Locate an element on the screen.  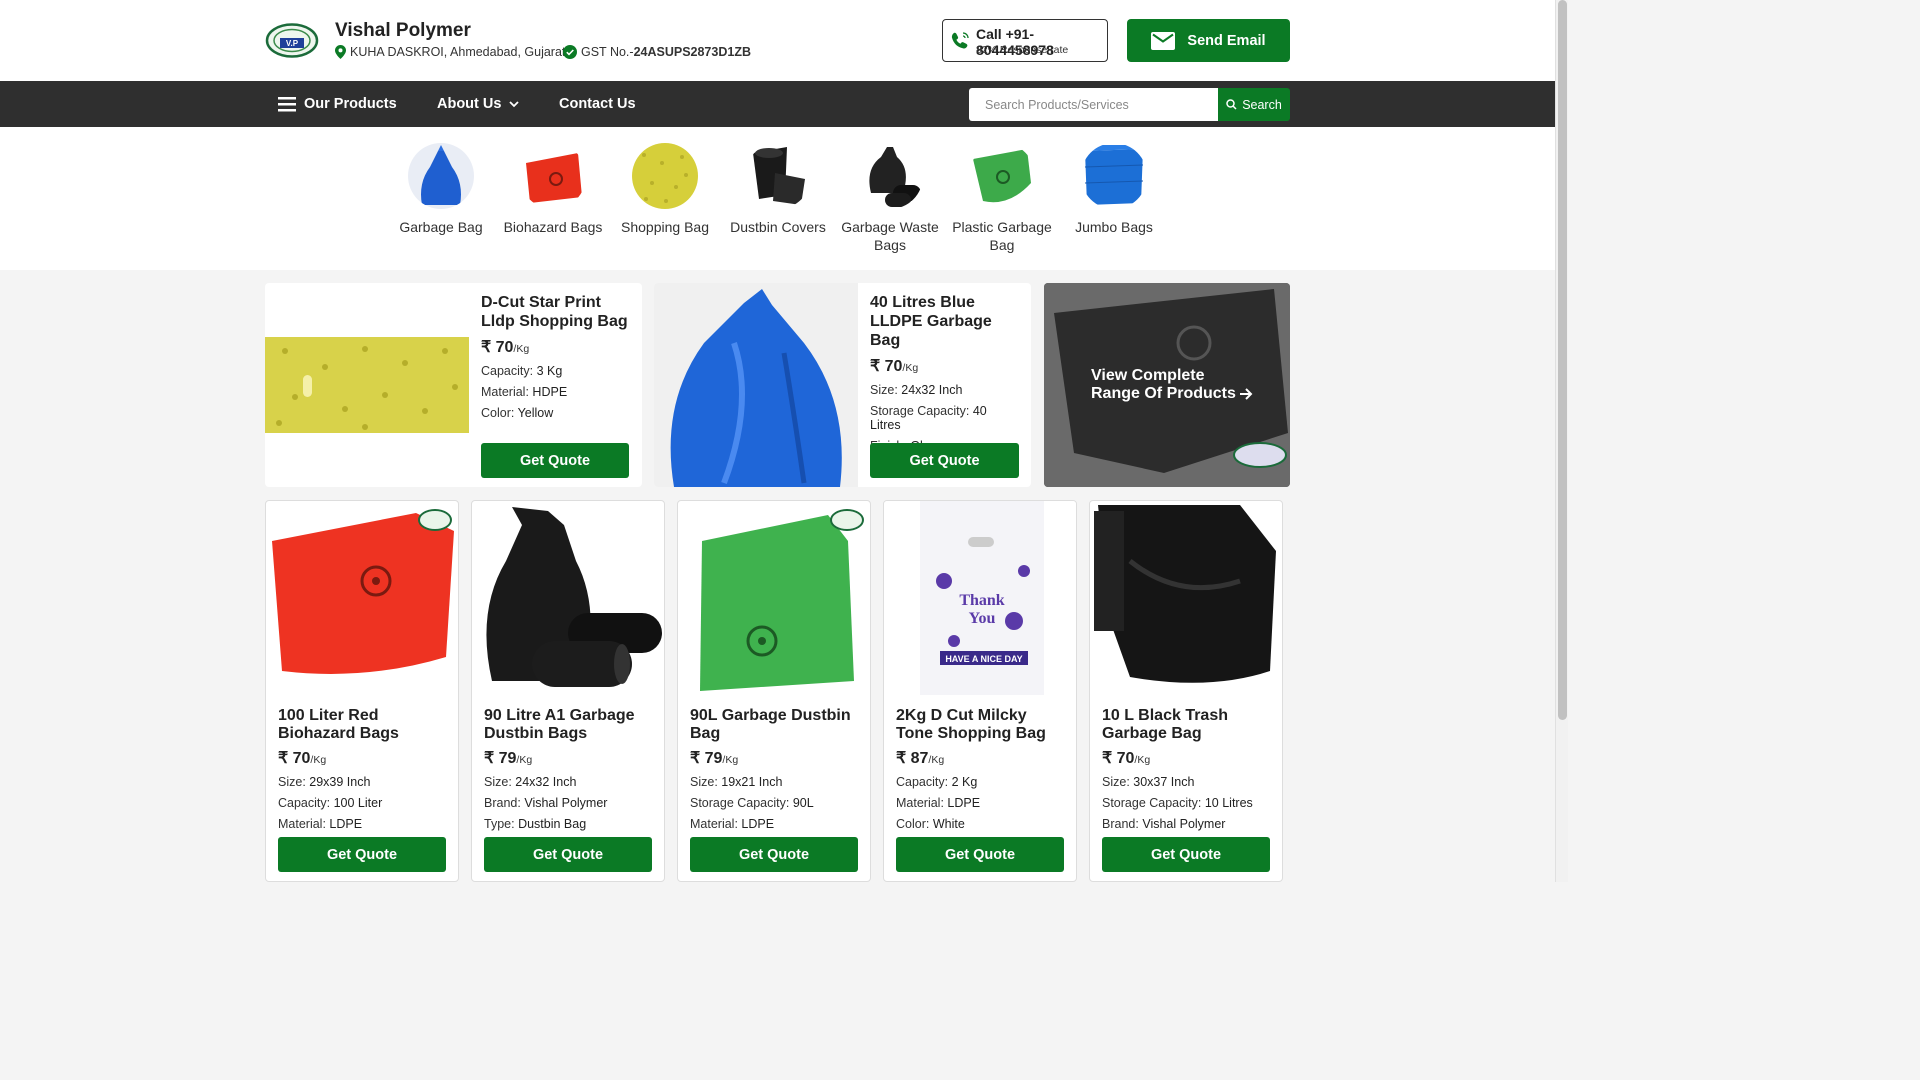
product-spec: Size: 29x39 Inch is located at coordinates (363, 782).